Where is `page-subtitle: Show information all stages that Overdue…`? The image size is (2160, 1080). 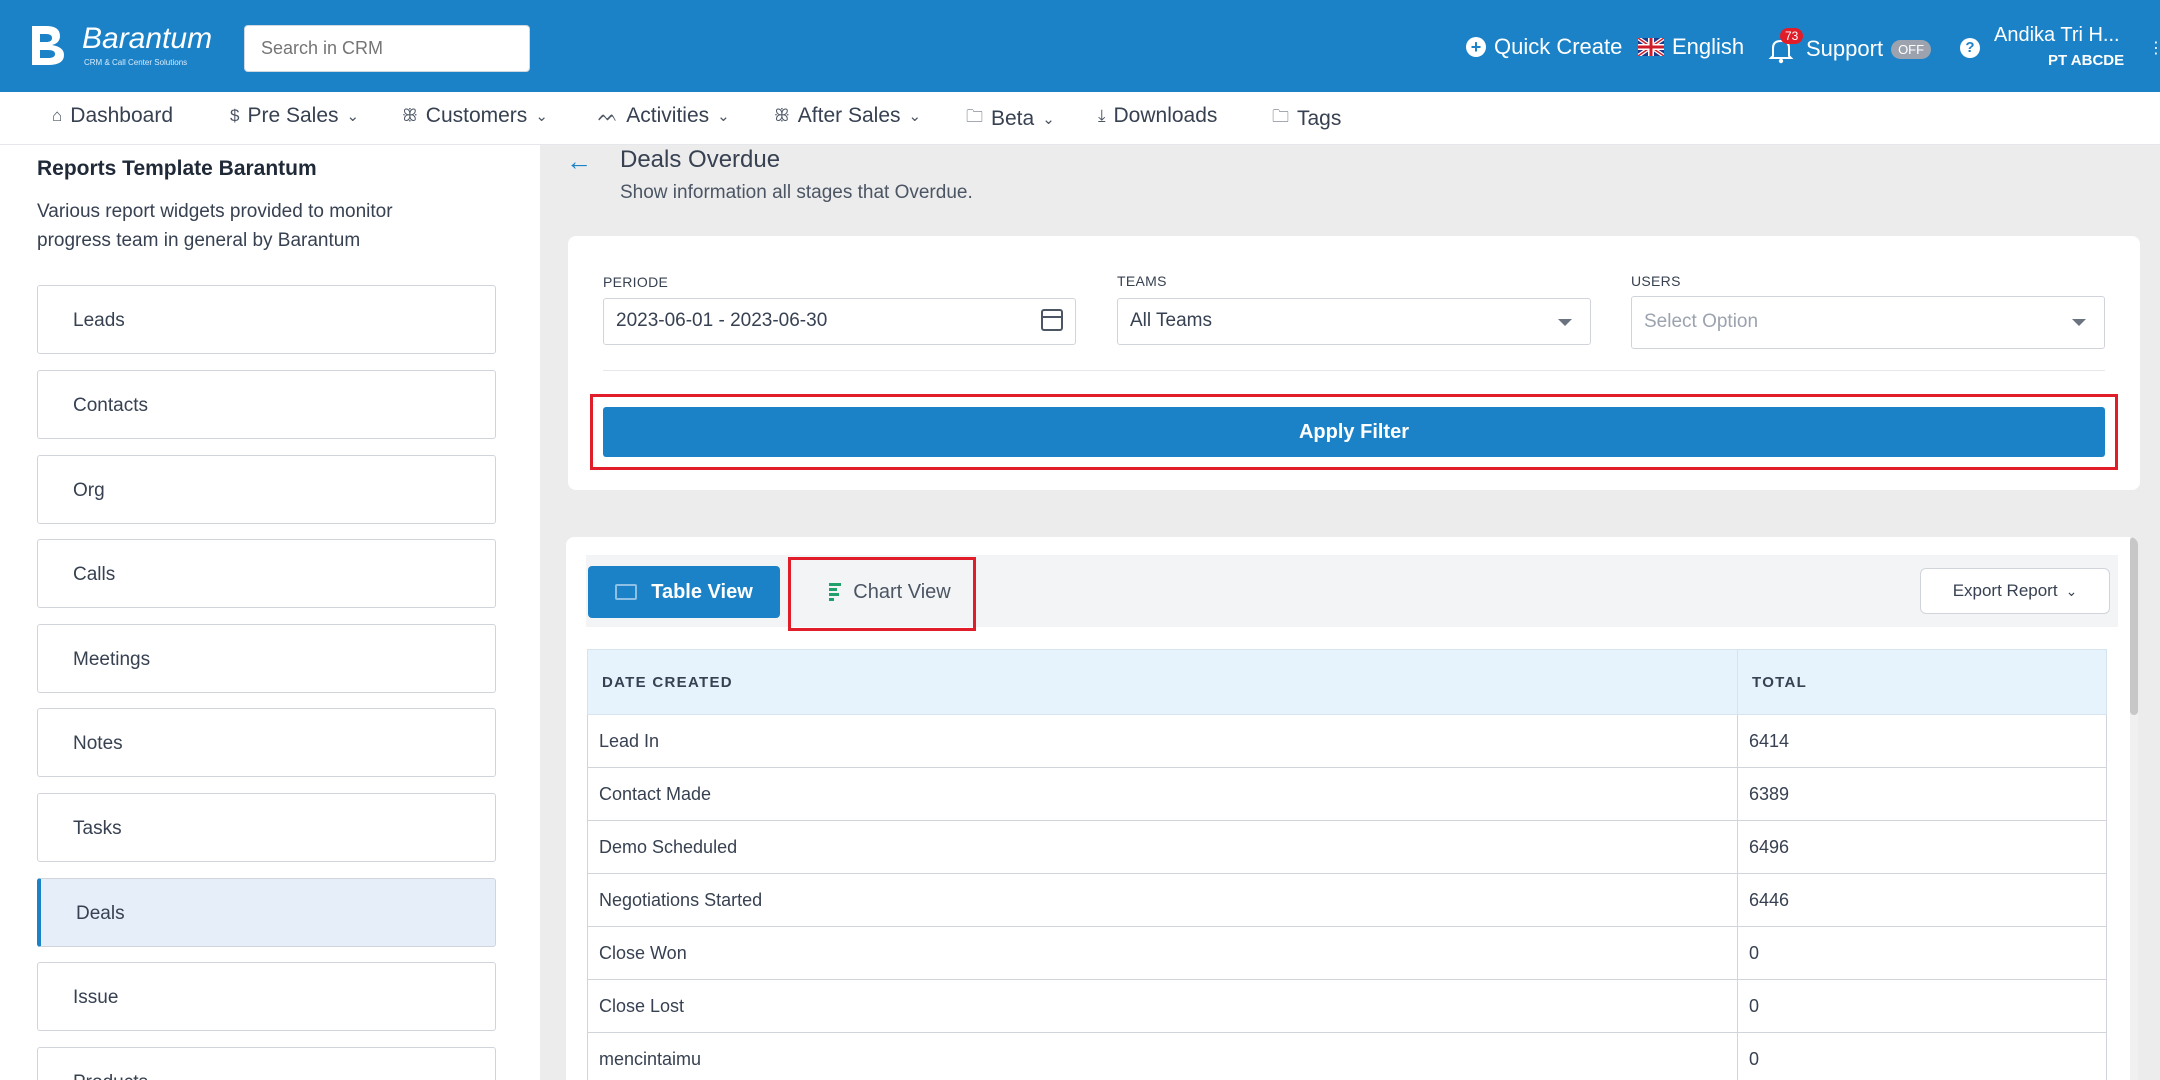 page-subtitle: Show information all stages that Overdue… is located at coordinates (796, 192).